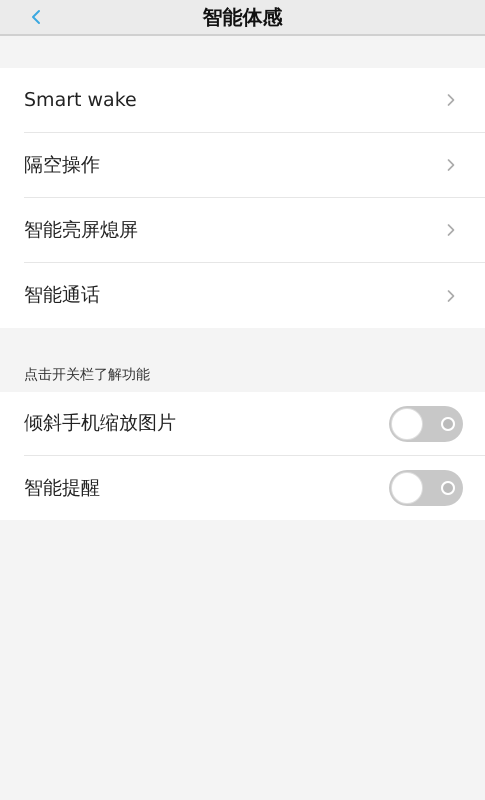  I want to click on window-title: 智能体感, so click(242, 17).